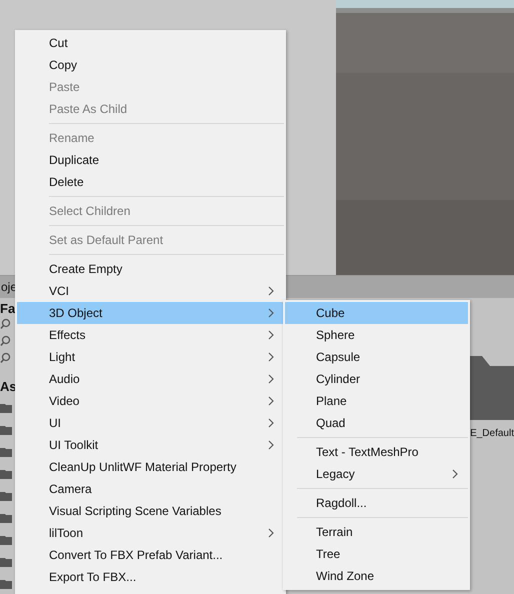 Image resolution: width=514 pixels, height=594 pixels. What do you see at coordinates (150, 269) in the screenshot?
I see `menu-item: Create Empty` at bounding box center [150, 269].